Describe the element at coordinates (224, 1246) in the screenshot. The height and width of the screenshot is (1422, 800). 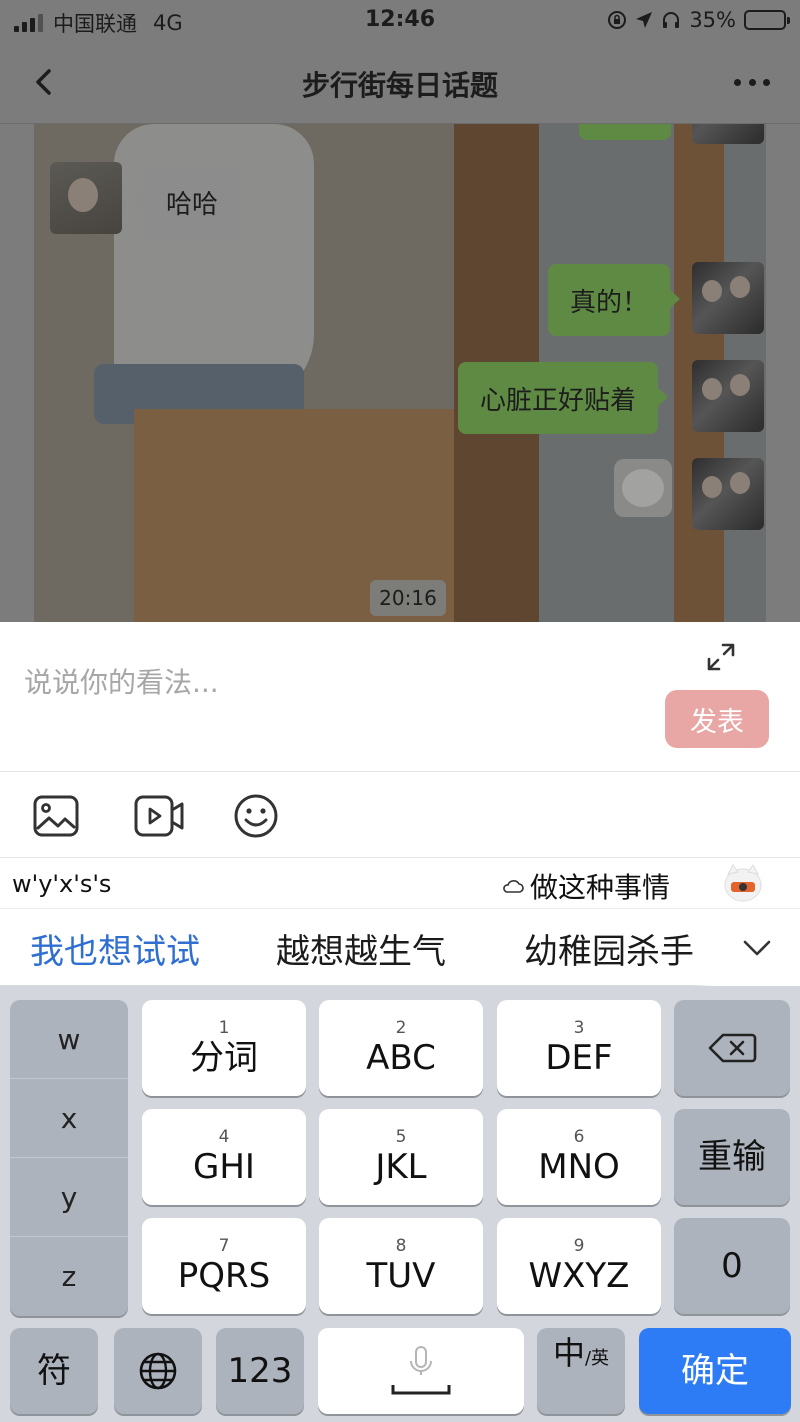
I see `key-number: 7` at that location.